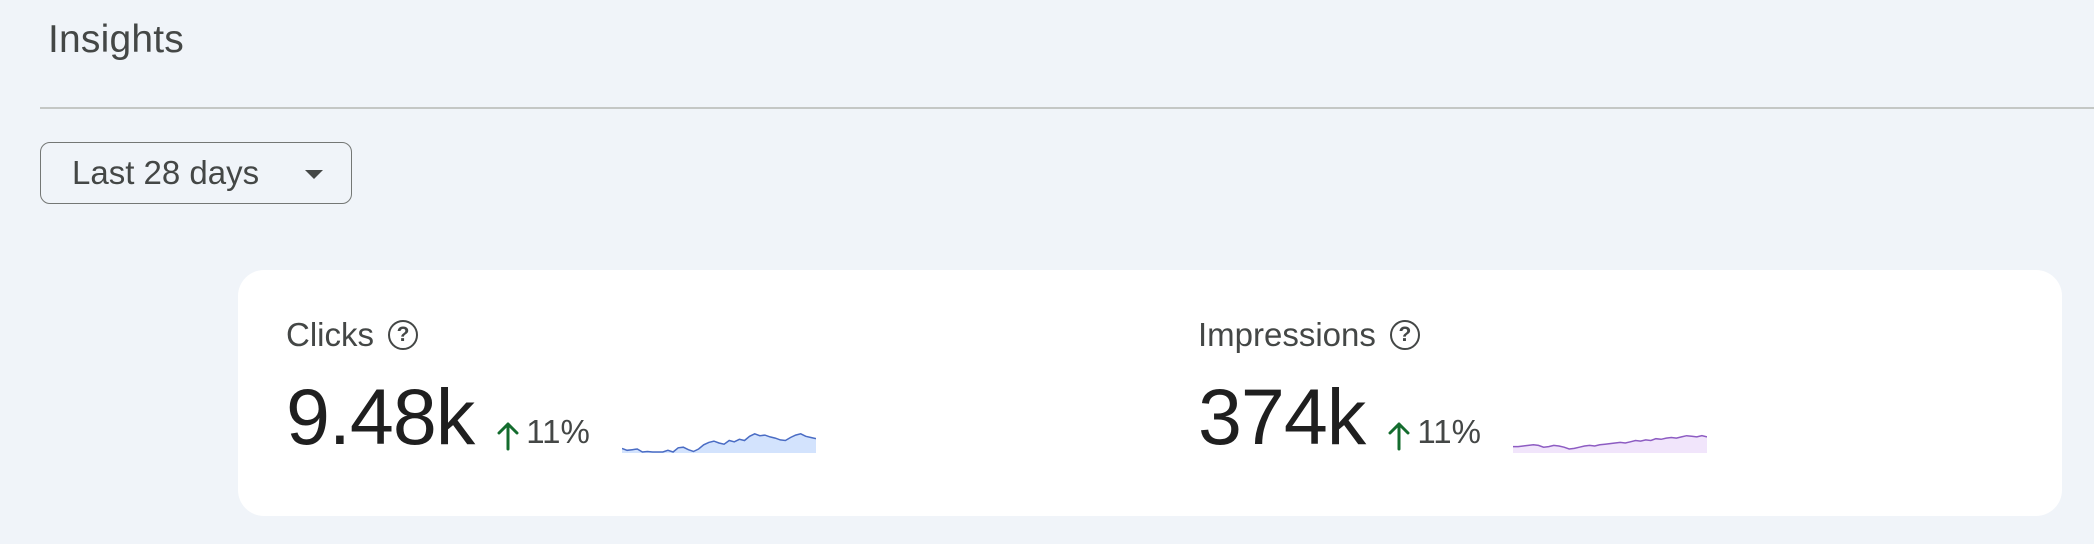  I want to click on metric-name: Impressions, so click(1287, 334).